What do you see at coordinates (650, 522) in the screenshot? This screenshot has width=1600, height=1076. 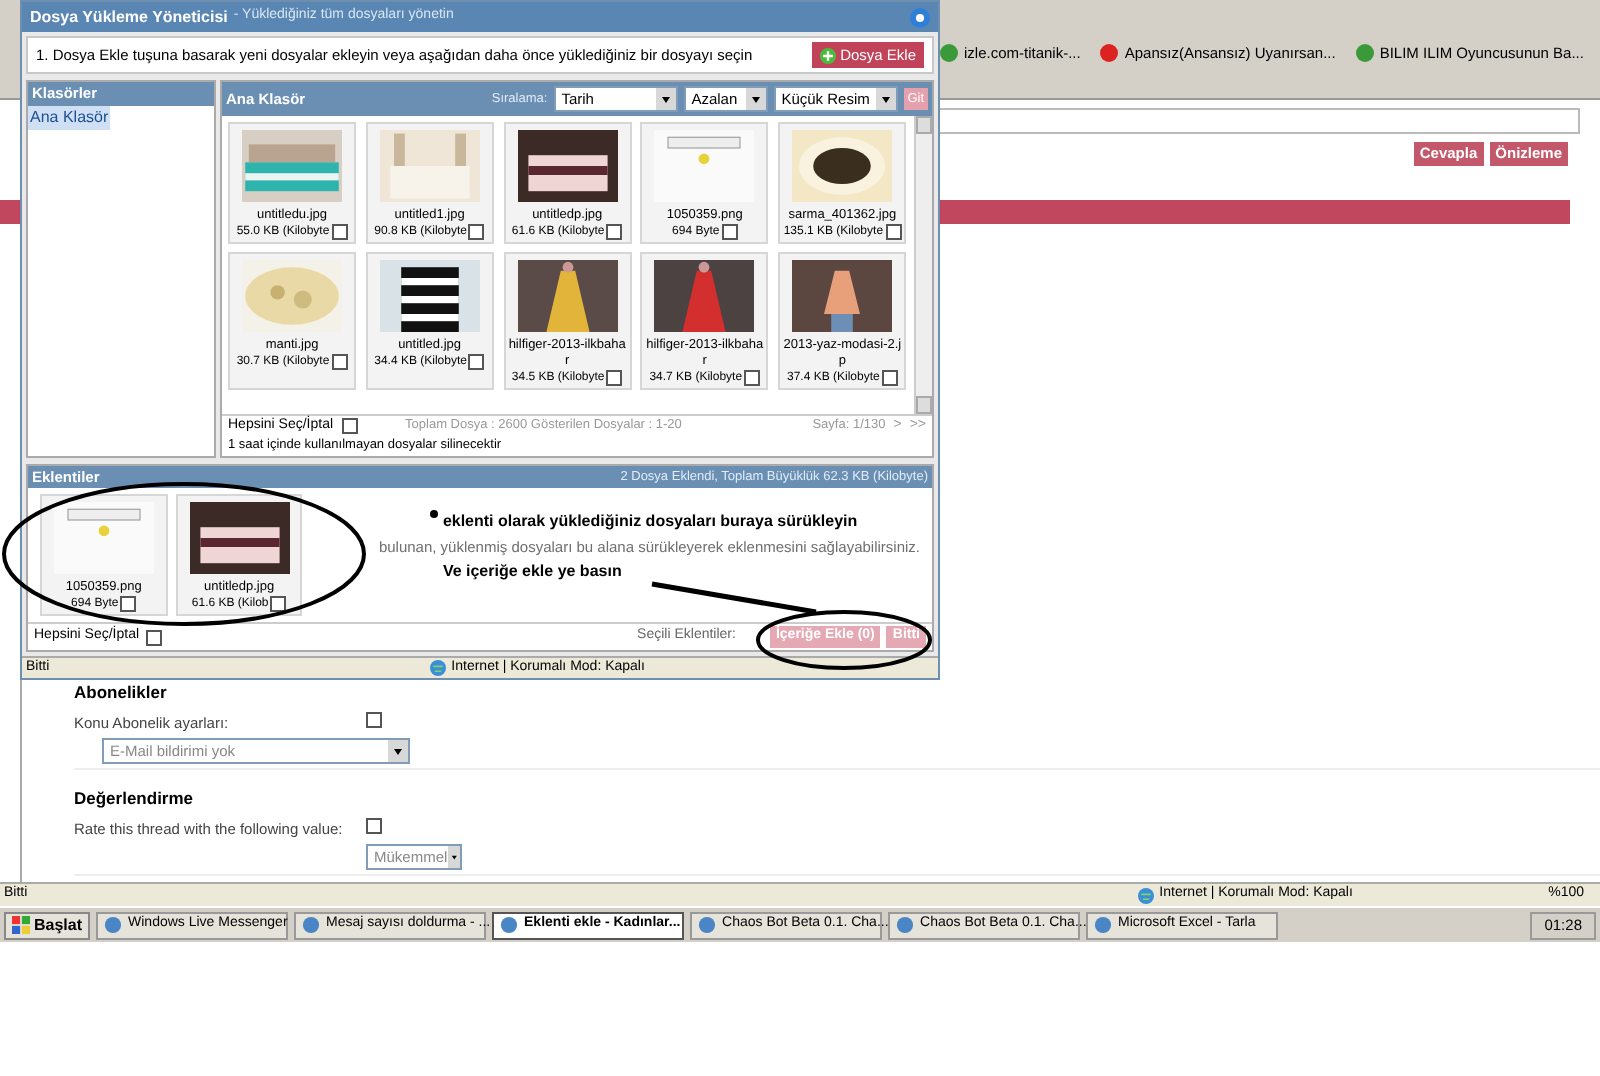 I see `annotation-text: eklenti olarak yüklediğiniz dosyaları buraya sürükleyin` at bounding box center [650, 522].